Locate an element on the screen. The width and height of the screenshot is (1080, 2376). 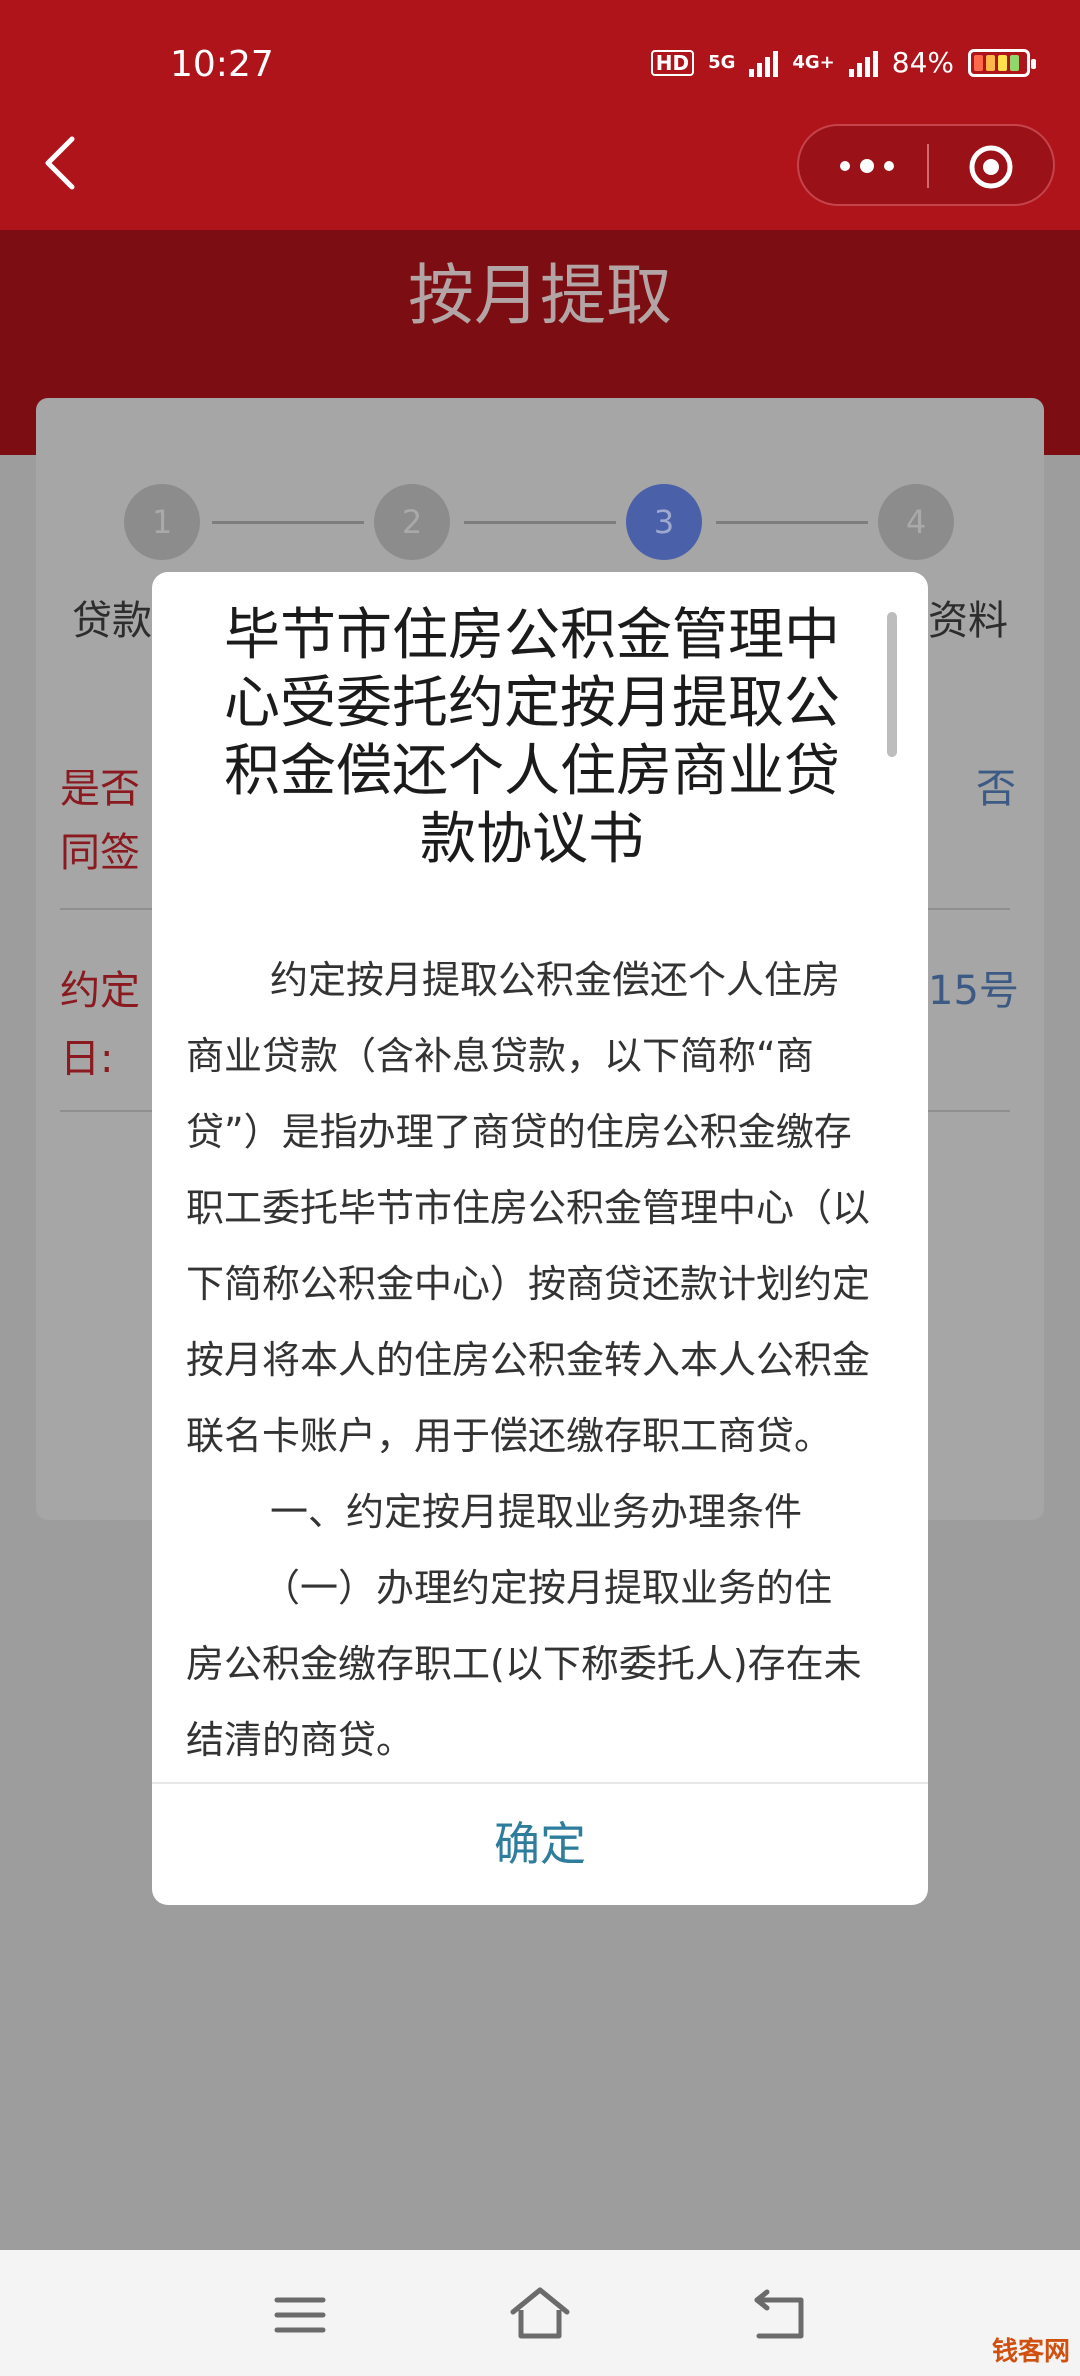
network-4g-label: 4G+ is located at coordinates (813, 62).